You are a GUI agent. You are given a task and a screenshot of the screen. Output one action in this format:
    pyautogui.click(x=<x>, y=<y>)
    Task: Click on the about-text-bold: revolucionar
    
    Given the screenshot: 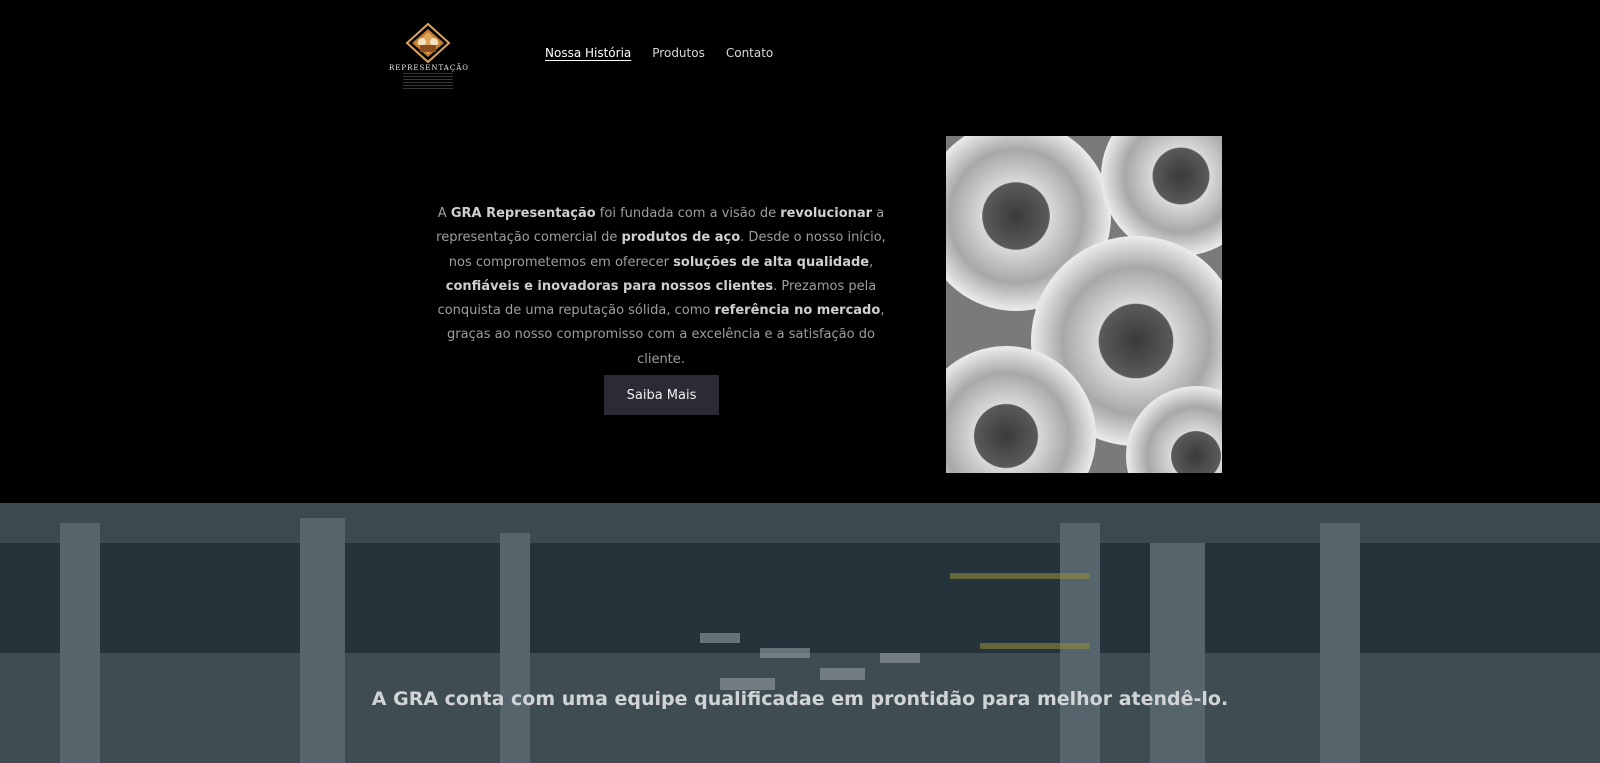 What is the action you would take?
    pyautogui.click(x=826, y=213)
    